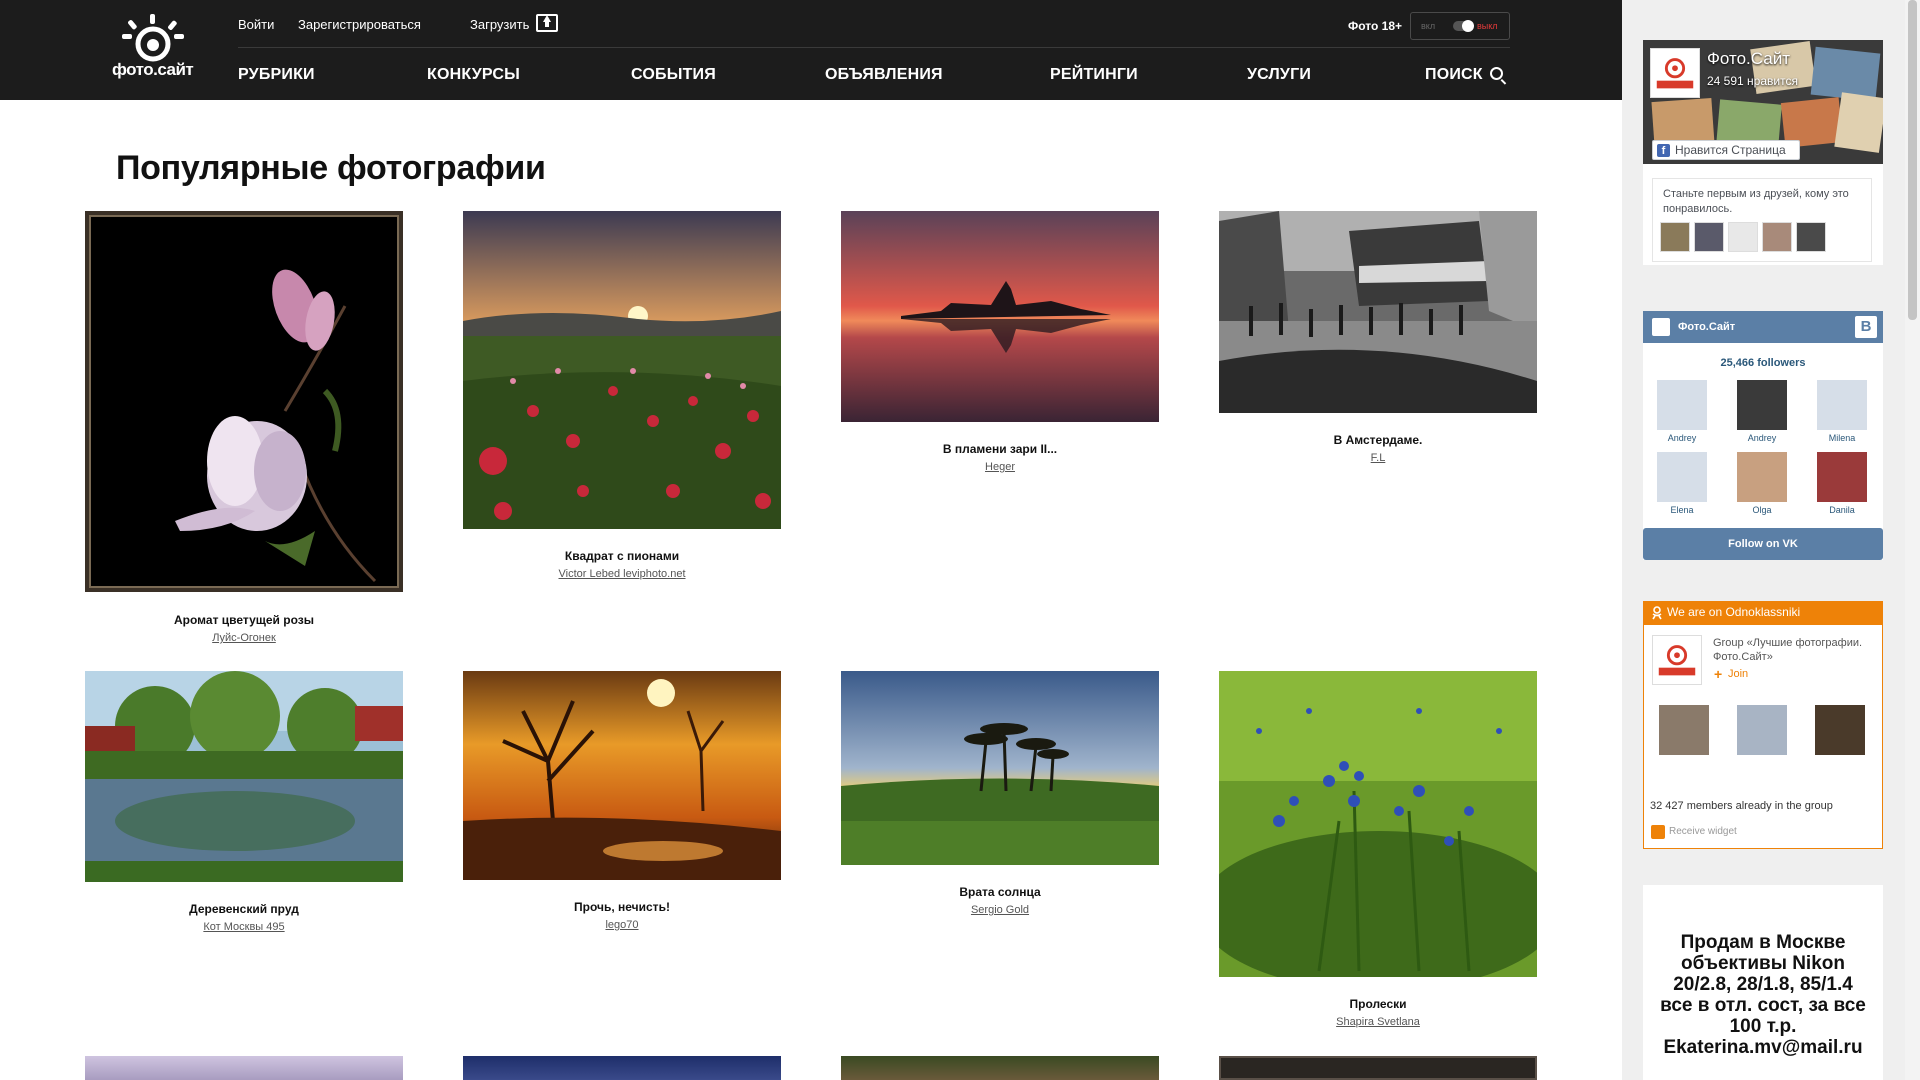 The width and height of the screenshot is (1920, 1080). What do you see at coordinates (1752, 81) in the screenshot?
I see `facebook-likes-count: 24 591 нравится` at bounding box center [1752, 81].